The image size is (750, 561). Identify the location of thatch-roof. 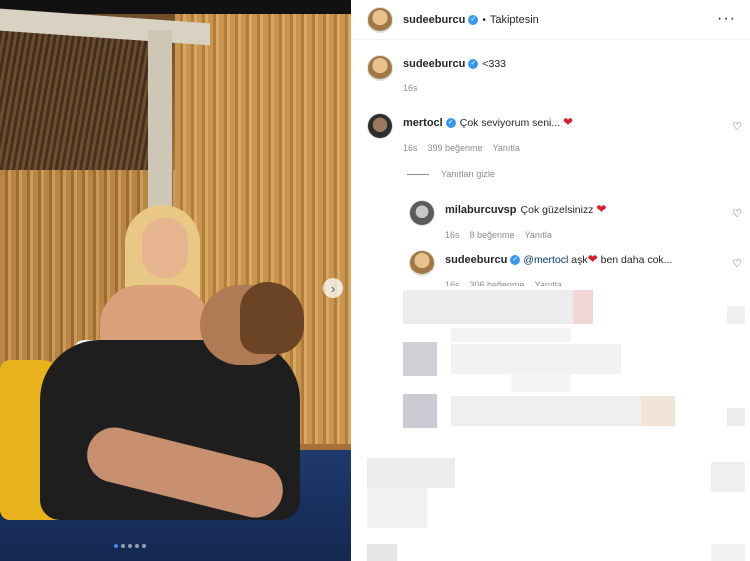
(75, 105).